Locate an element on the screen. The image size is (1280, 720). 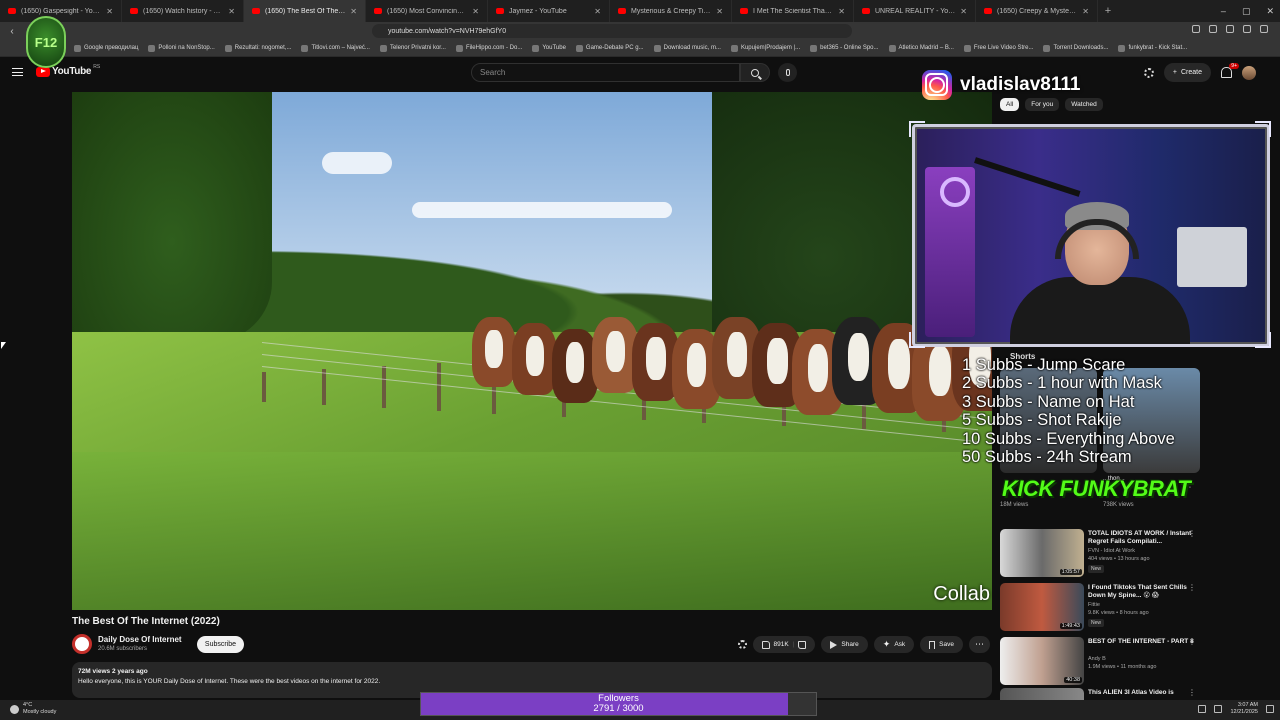
account-avatar is located at coordinates (1249, 72).